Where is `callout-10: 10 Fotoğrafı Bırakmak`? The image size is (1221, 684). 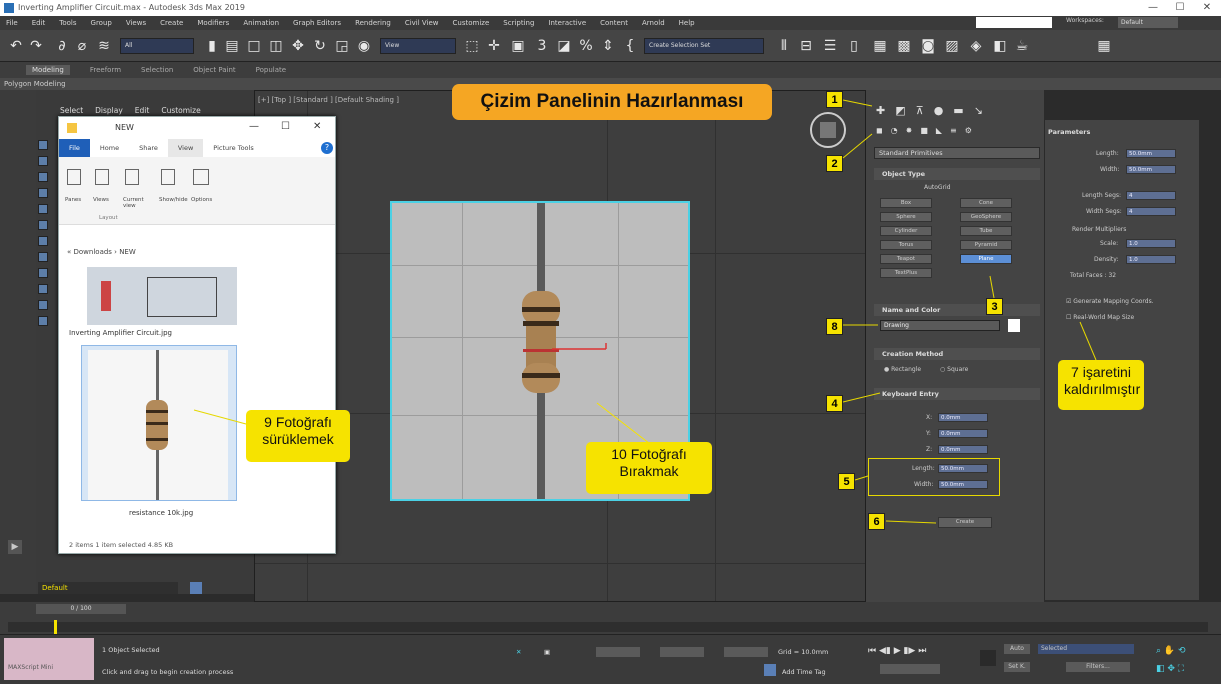 callout-10: 10 Fotoğrafı Bırakmak is located at coordinates (649, 468).